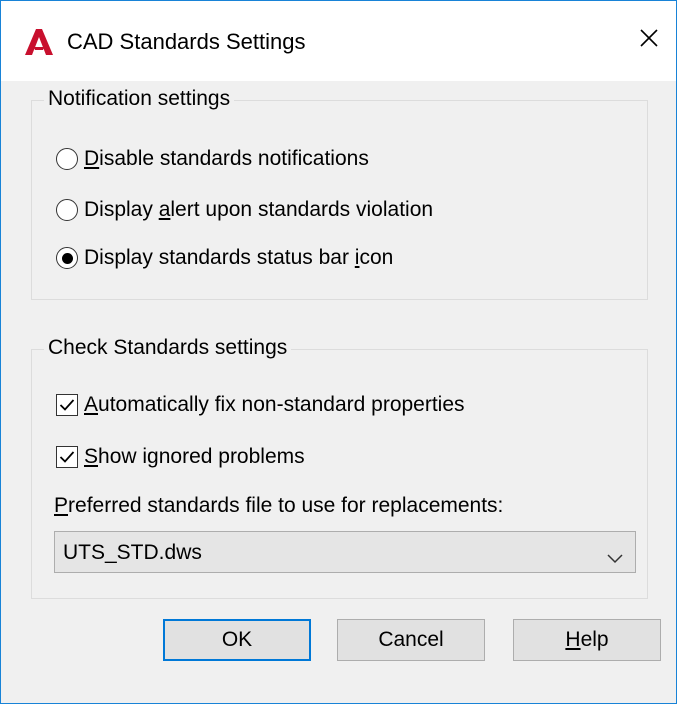 The height and width of the screenshot is (704, 677). I want to click on checkbox-show-ignored: Show ignored problems, so click(180, 457).